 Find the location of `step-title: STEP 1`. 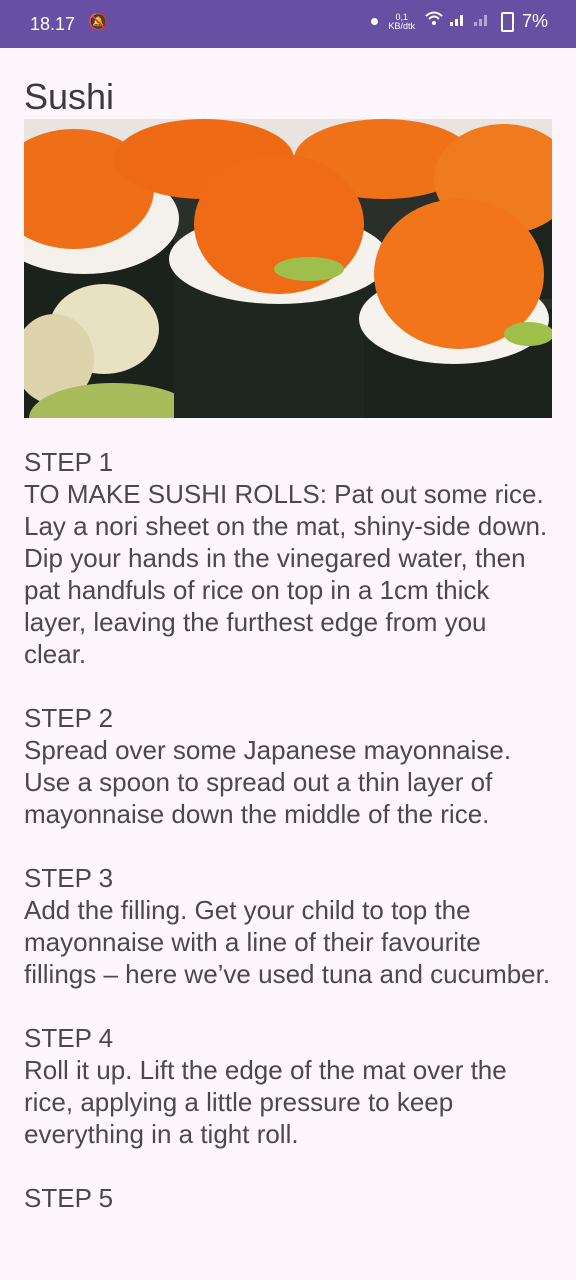

step-title: STEP 1 is located at coordinates (69, 462).